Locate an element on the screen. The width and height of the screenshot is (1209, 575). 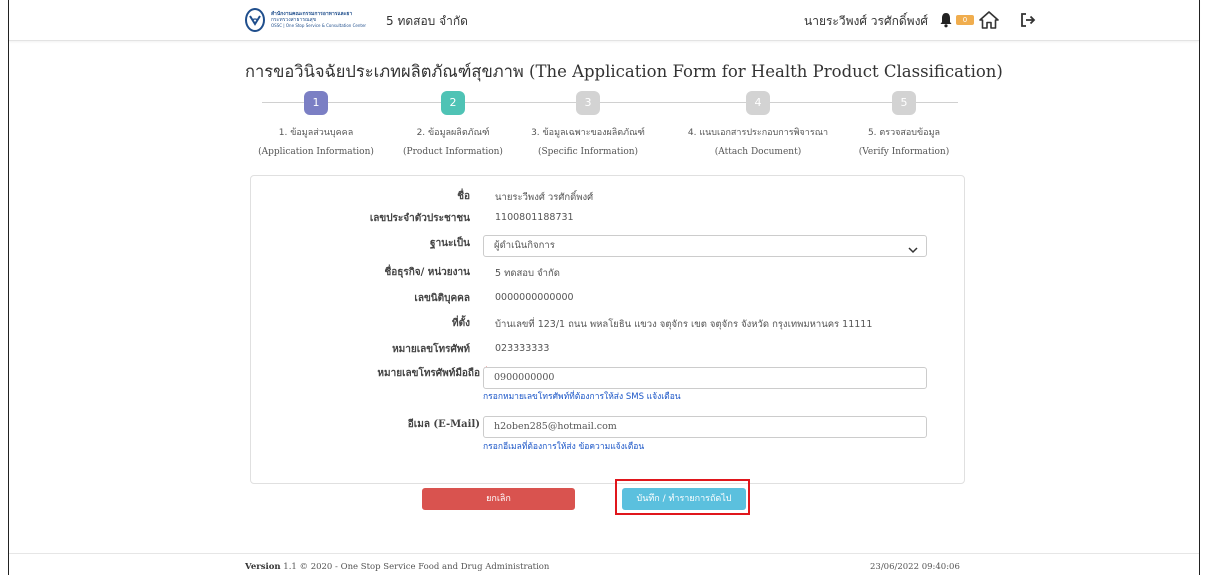
step-1-label: 1. ข้อมูลส่วนบุคคล is located at coordinates (316, 133).